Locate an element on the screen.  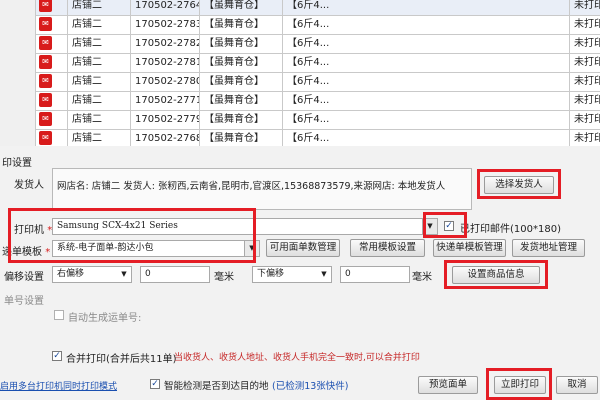
merge-print-label: 合并打印(合并后共11单) is located at coordinates (121, 359).